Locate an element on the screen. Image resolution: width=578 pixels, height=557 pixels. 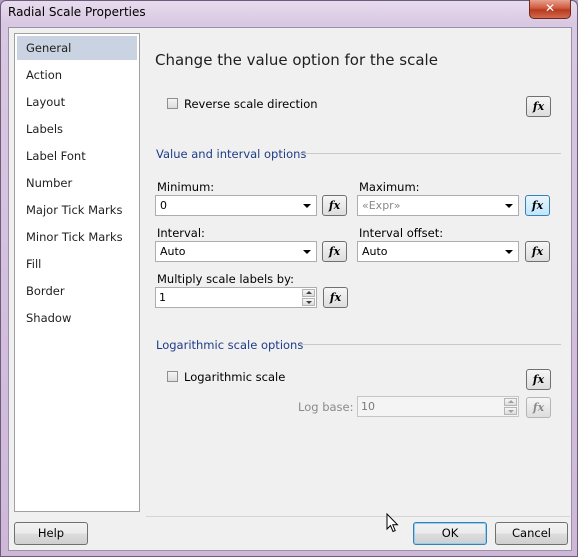
interval-offset-value: Auto is located at coordinates (375, 251).